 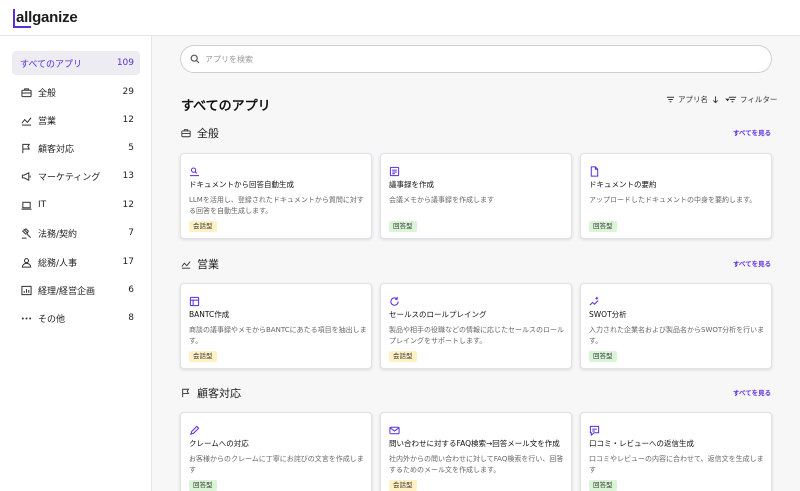 I want to click on sidebar-item-count: 6, so click(x=131, y=290).